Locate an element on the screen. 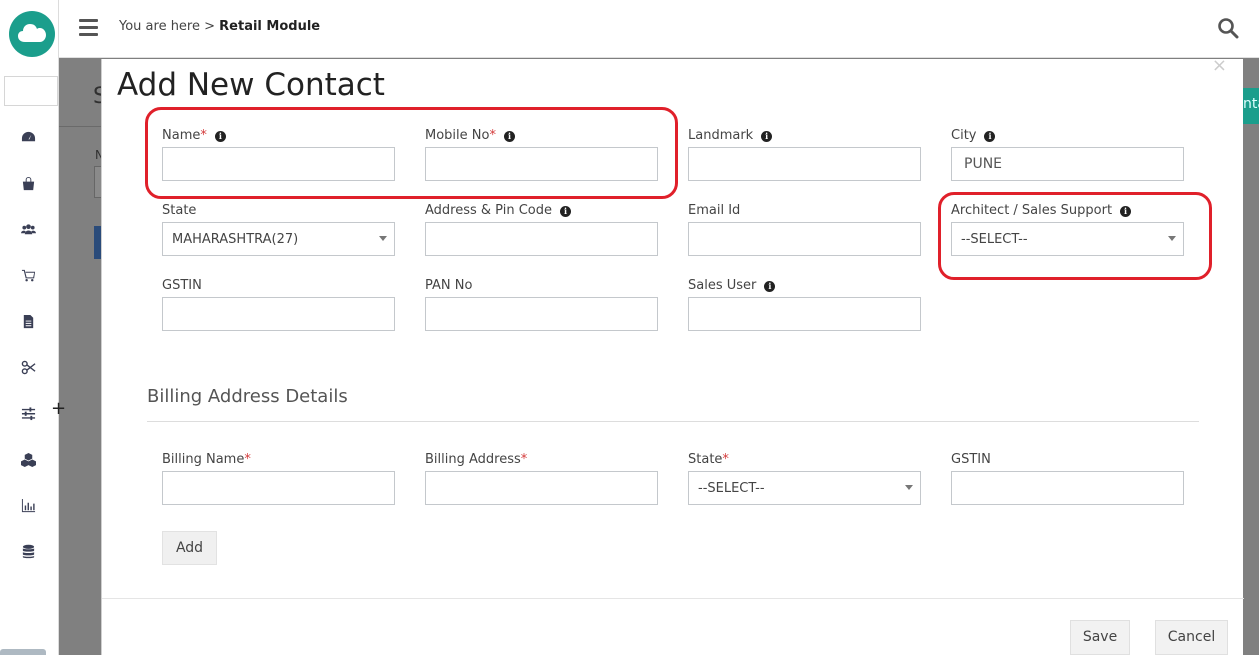 This screenshot has width=1259, height=655. users-icon is located at coordinates (28, 229).